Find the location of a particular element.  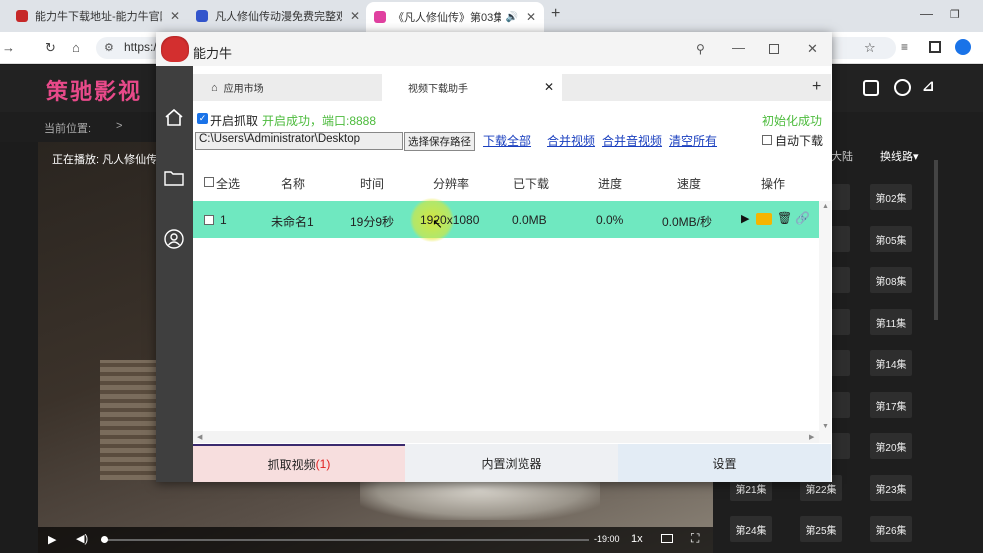

init-status: 初始化成功 is located at coordinates (792, 121).